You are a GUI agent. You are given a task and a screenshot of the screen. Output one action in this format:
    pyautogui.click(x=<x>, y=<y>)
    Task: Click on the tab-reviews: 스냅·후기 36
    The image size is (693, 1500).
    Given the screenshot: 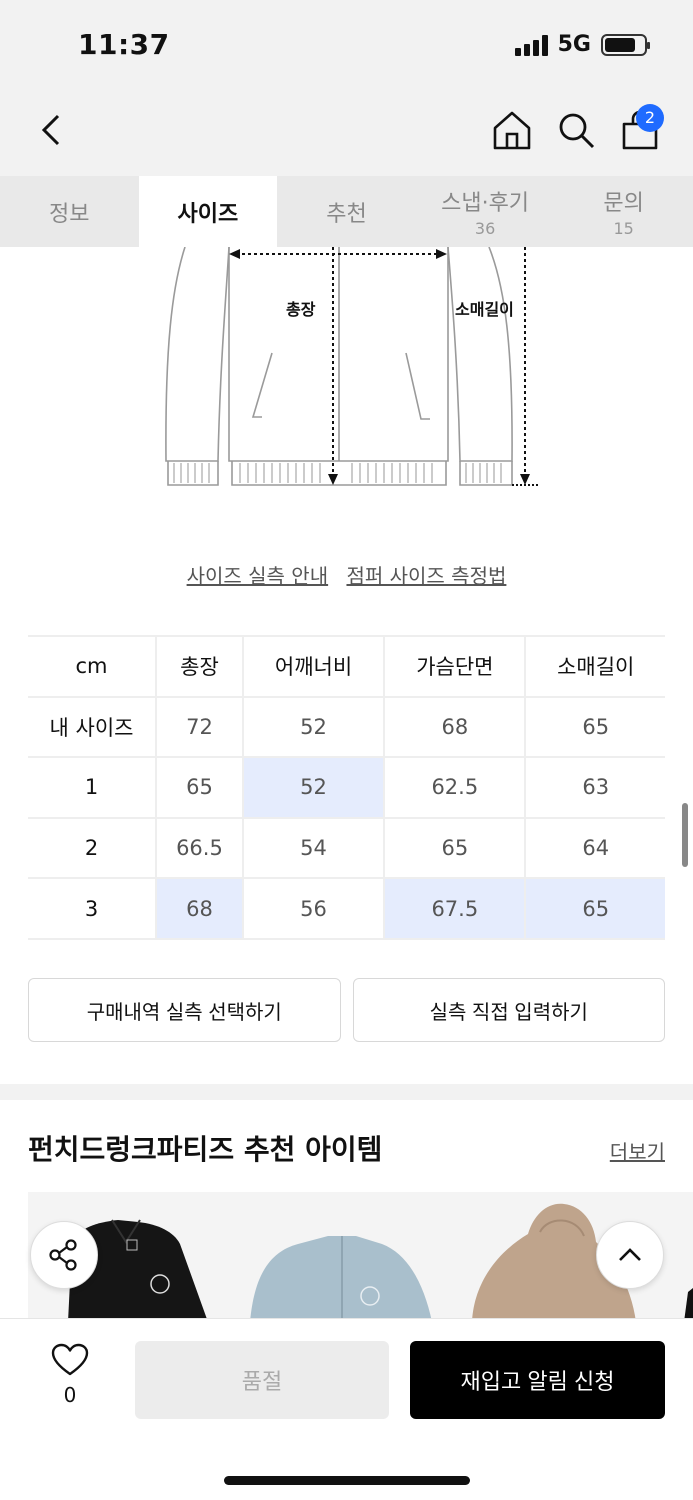 What is the action you would take?
    pyautogui.click(x=485, y=211)
    